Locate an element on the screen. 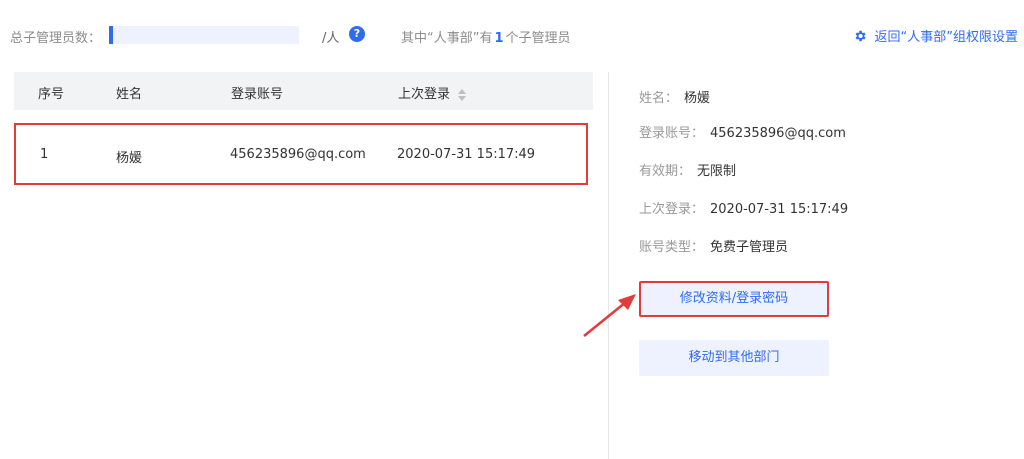 Image resolution: width=1024 pixels, height=459 pixels. detail-validity-label: 有效期： is located at coordinates (665, 171).